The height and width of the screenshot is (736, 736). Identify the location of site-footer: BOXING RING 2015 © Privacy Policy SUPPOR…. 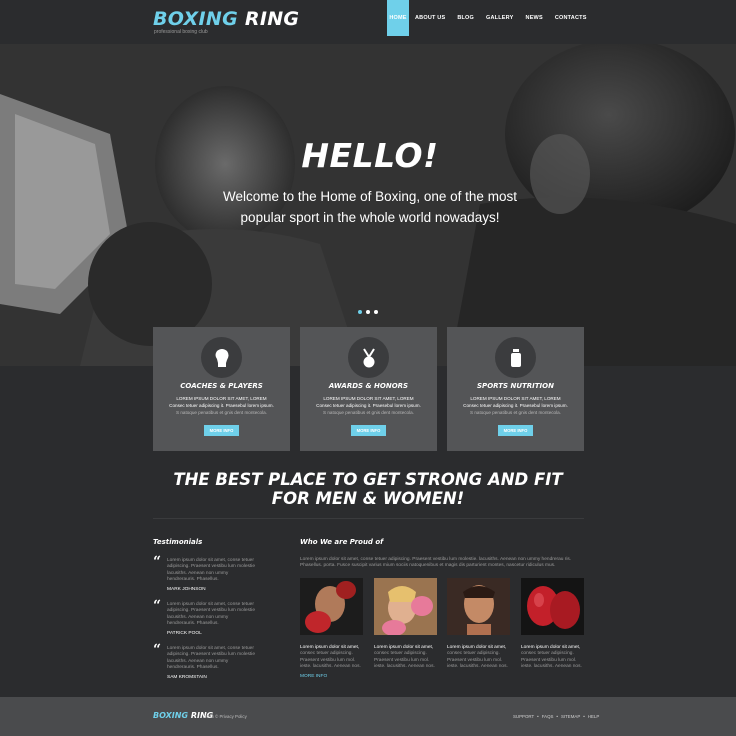
(368, 716).